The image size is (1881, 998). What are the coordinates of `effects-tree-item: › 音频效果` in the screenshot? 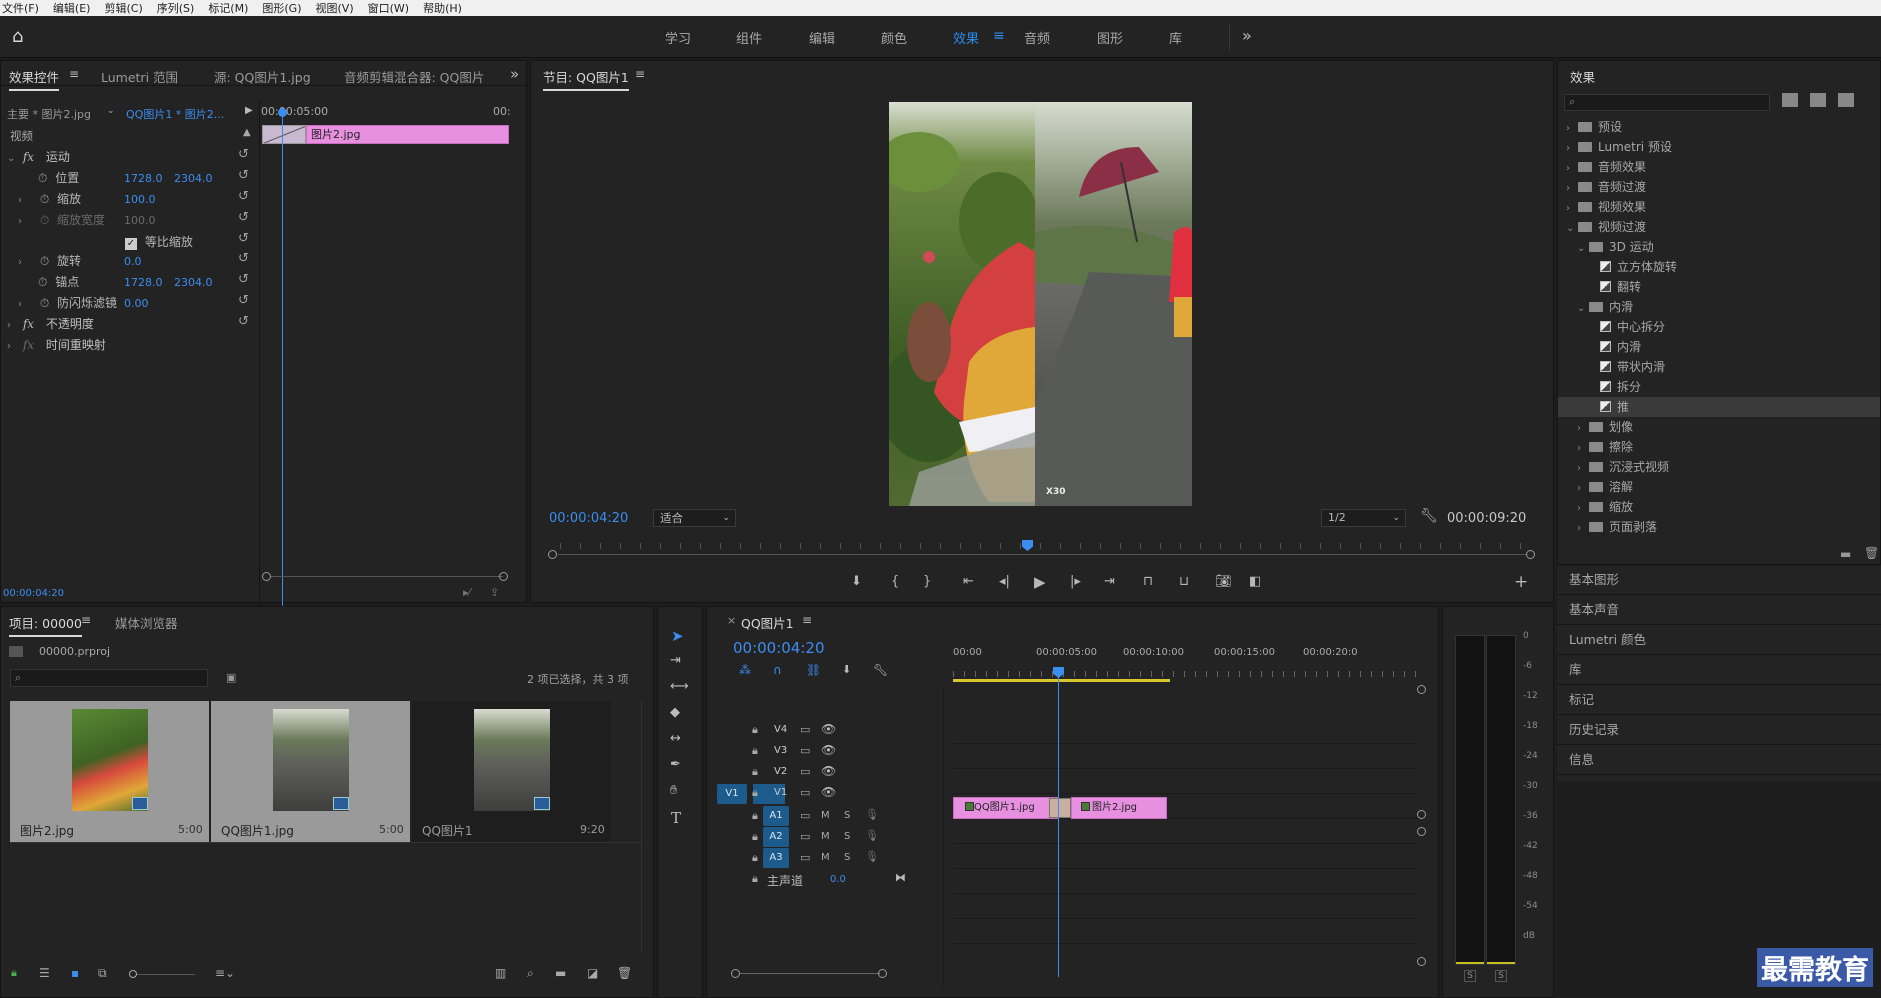 It's located at (1719, 167).